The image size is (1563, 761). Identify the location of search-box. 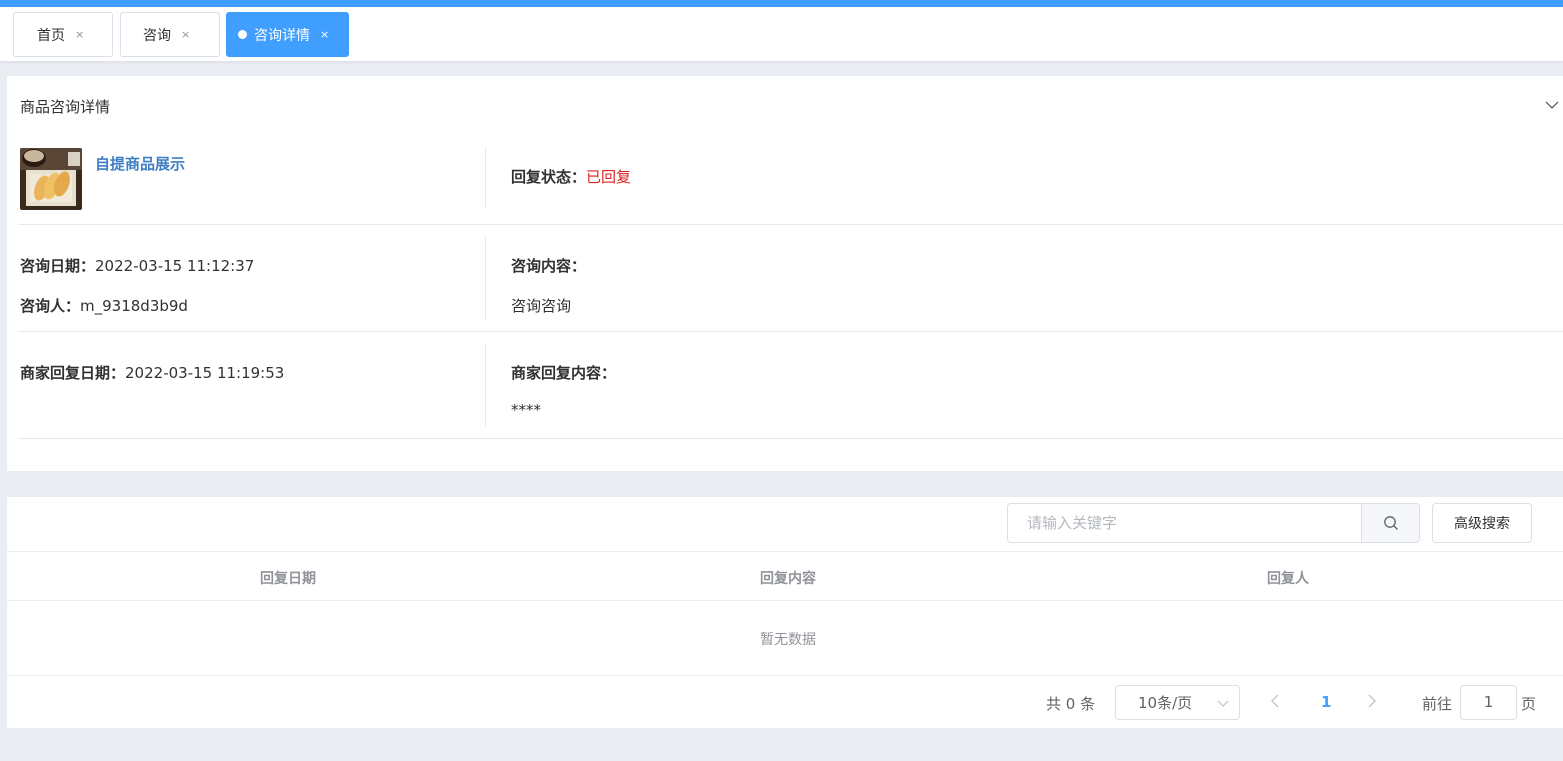
(1213, 523).